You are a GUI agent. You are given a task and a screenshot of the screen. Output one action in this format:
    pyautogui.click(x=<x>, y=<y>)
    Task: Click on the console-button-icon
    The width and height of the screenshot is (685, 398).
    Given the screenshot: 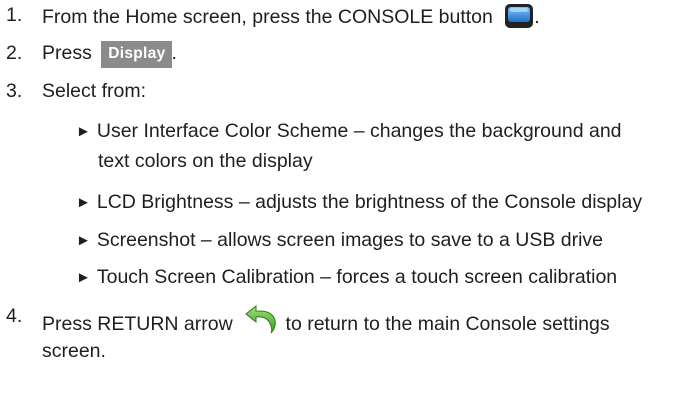 What is the action you would take?
    pyautogui.click(x=519, y=16)
    